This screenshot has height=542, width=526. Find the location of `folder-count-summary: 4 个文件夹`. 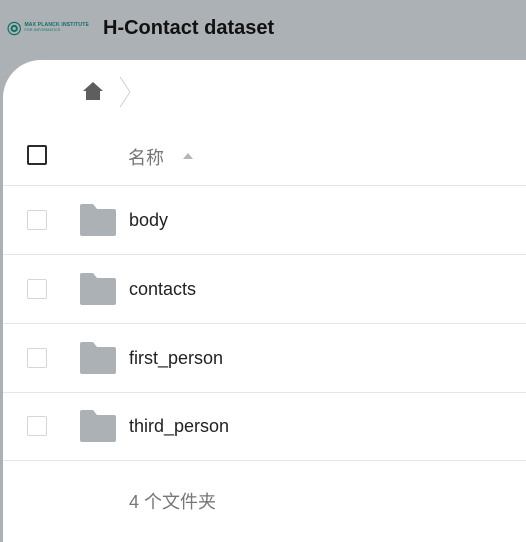

folder-count-summary: 4 个文件夹 is located at coordinates (173, 502).